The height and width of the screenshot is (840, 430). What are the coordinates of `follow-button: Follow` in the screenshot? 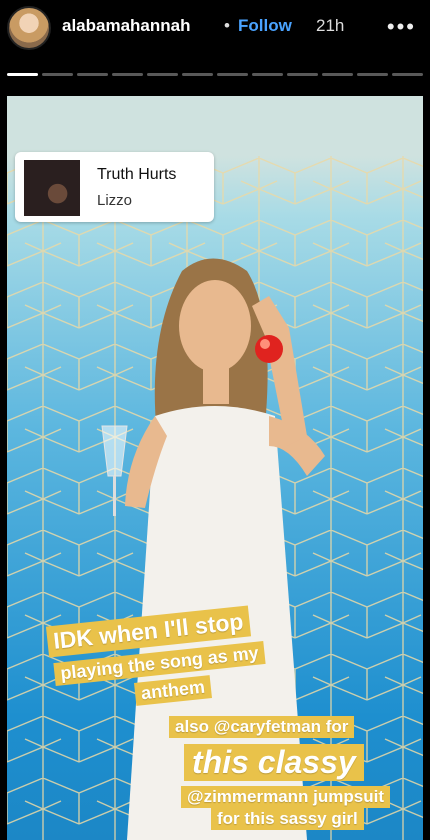 It's located at (265, 26).